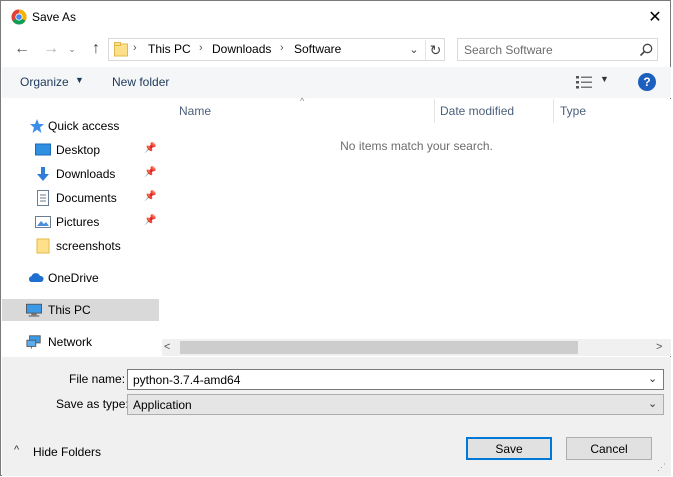 The image size is (673, 477). Describe the element at coordinates (54, 17) in the screenshot. I see `window-title: Save As` at that location.